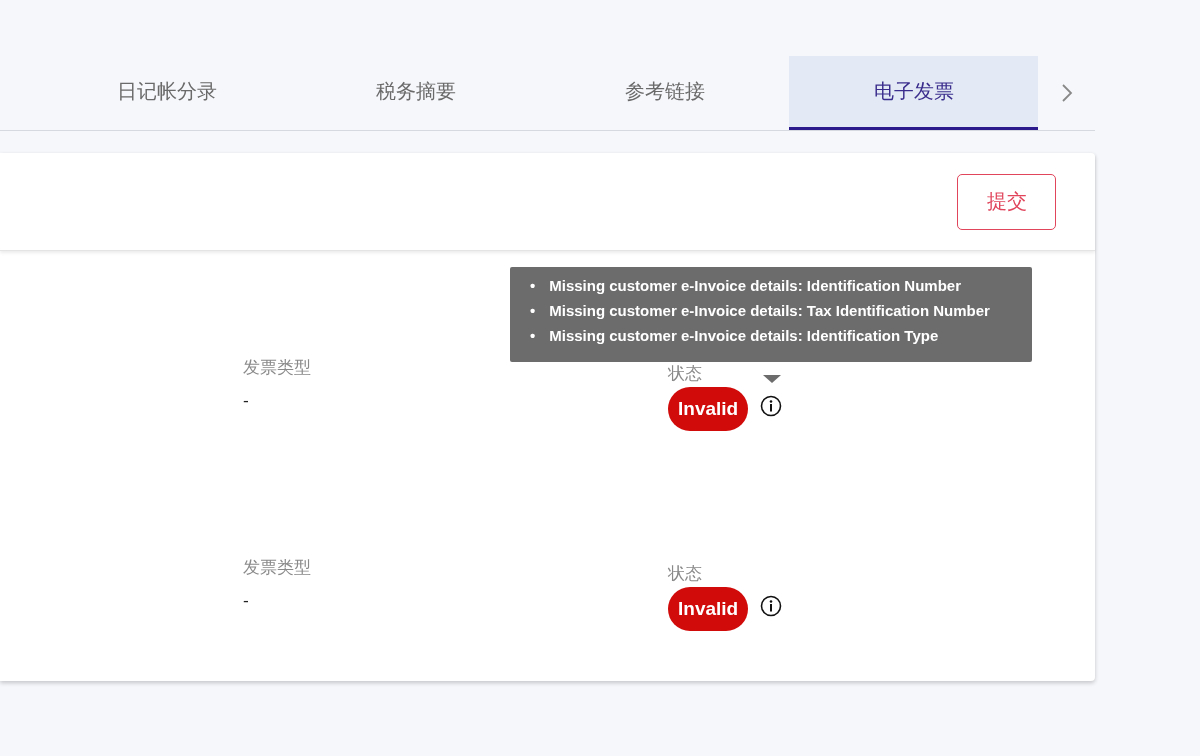  Describe the element at coordinates (913, 93) in the screenshot. I see `tab: 电子发票` at that location.